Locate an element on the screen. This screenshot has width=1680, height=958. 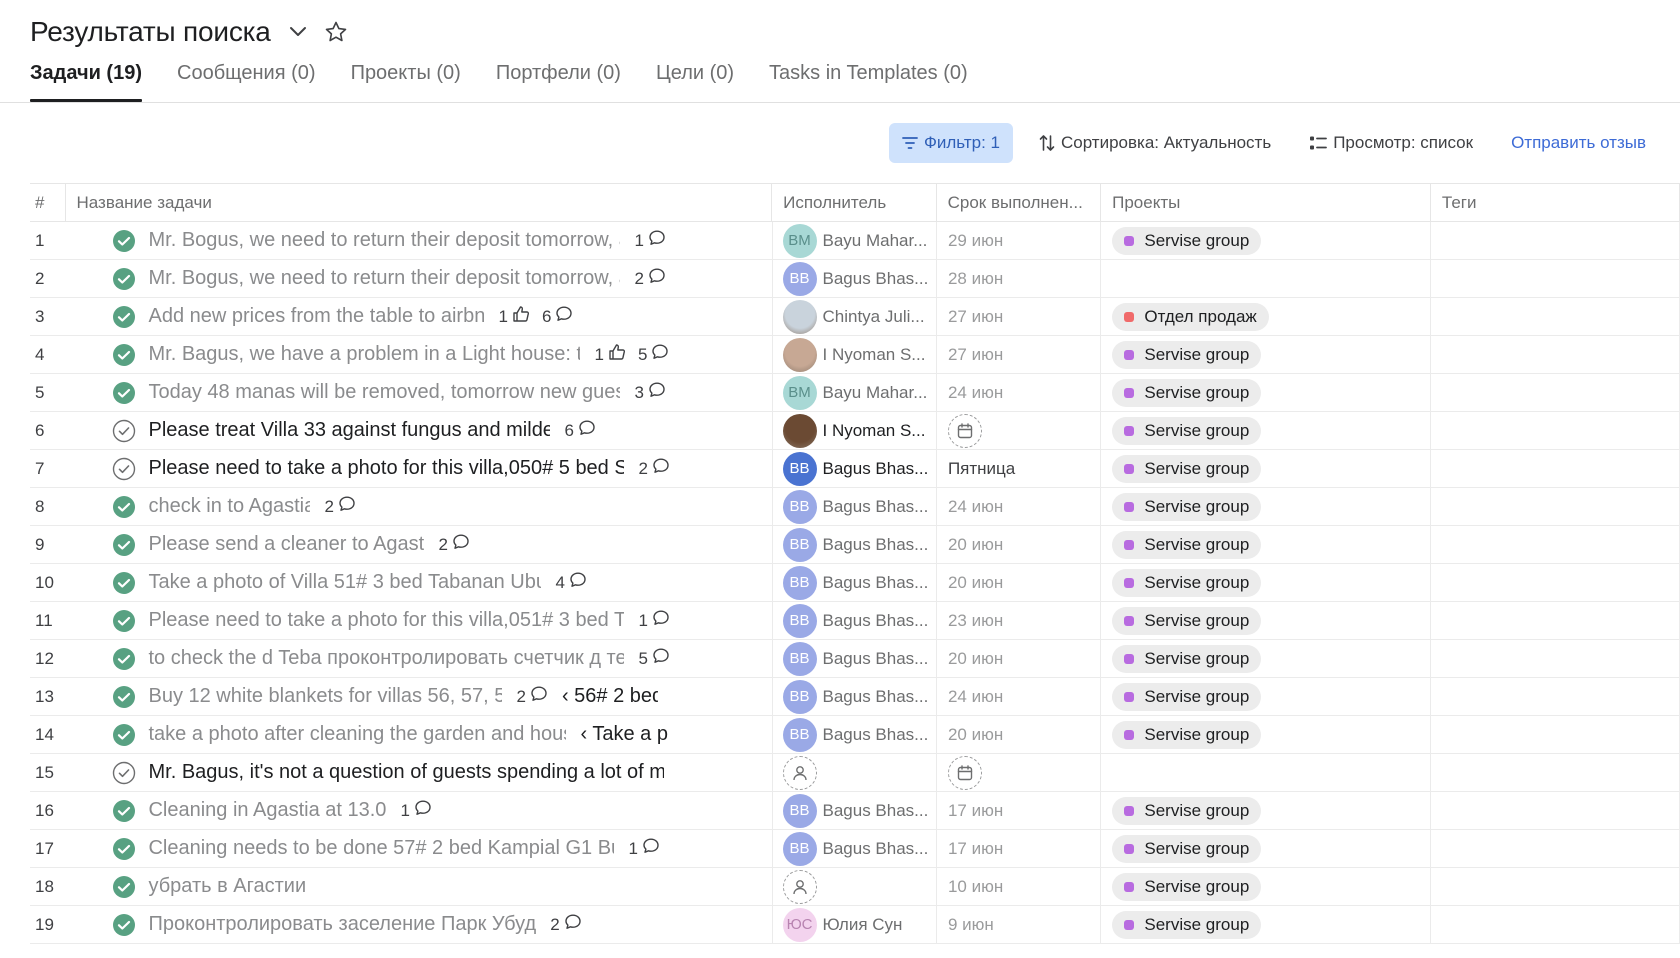
task-name: check in to Agastia is located at coordinates (229, 506).